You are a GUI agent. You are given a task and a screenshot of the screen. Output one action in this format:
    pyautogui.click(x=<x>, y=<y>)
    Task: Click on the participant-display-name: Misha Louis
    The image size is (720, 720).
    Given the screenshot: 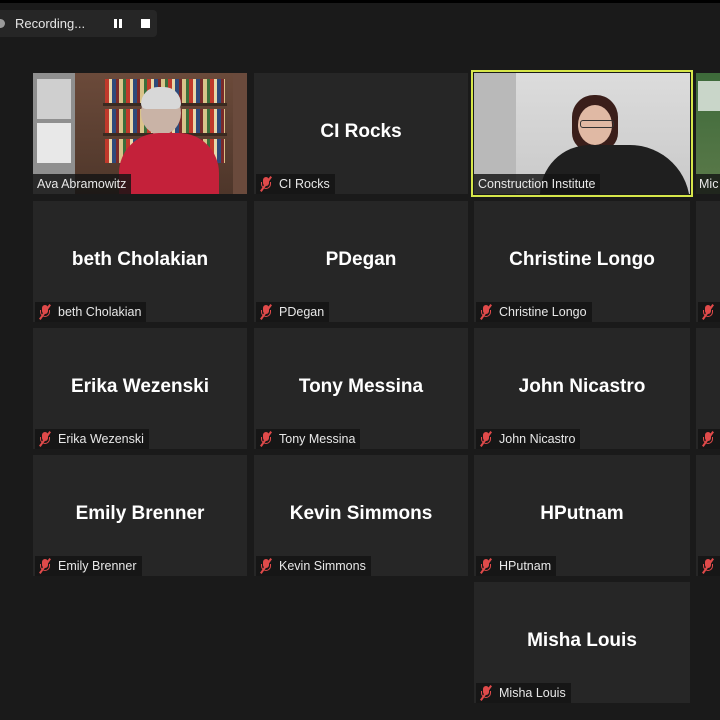 What is the action you would take?
    pyautogui.click(x=582, y=640)
    